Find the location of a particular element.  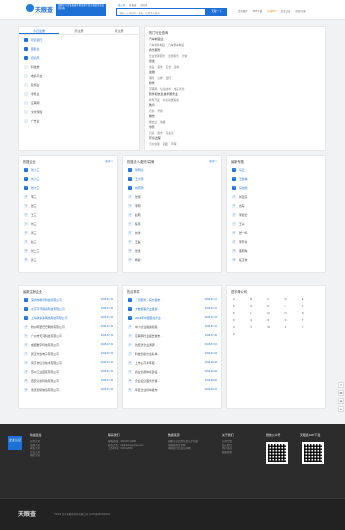

list-item: 7 王兴 is located at coordinates (276, 223).